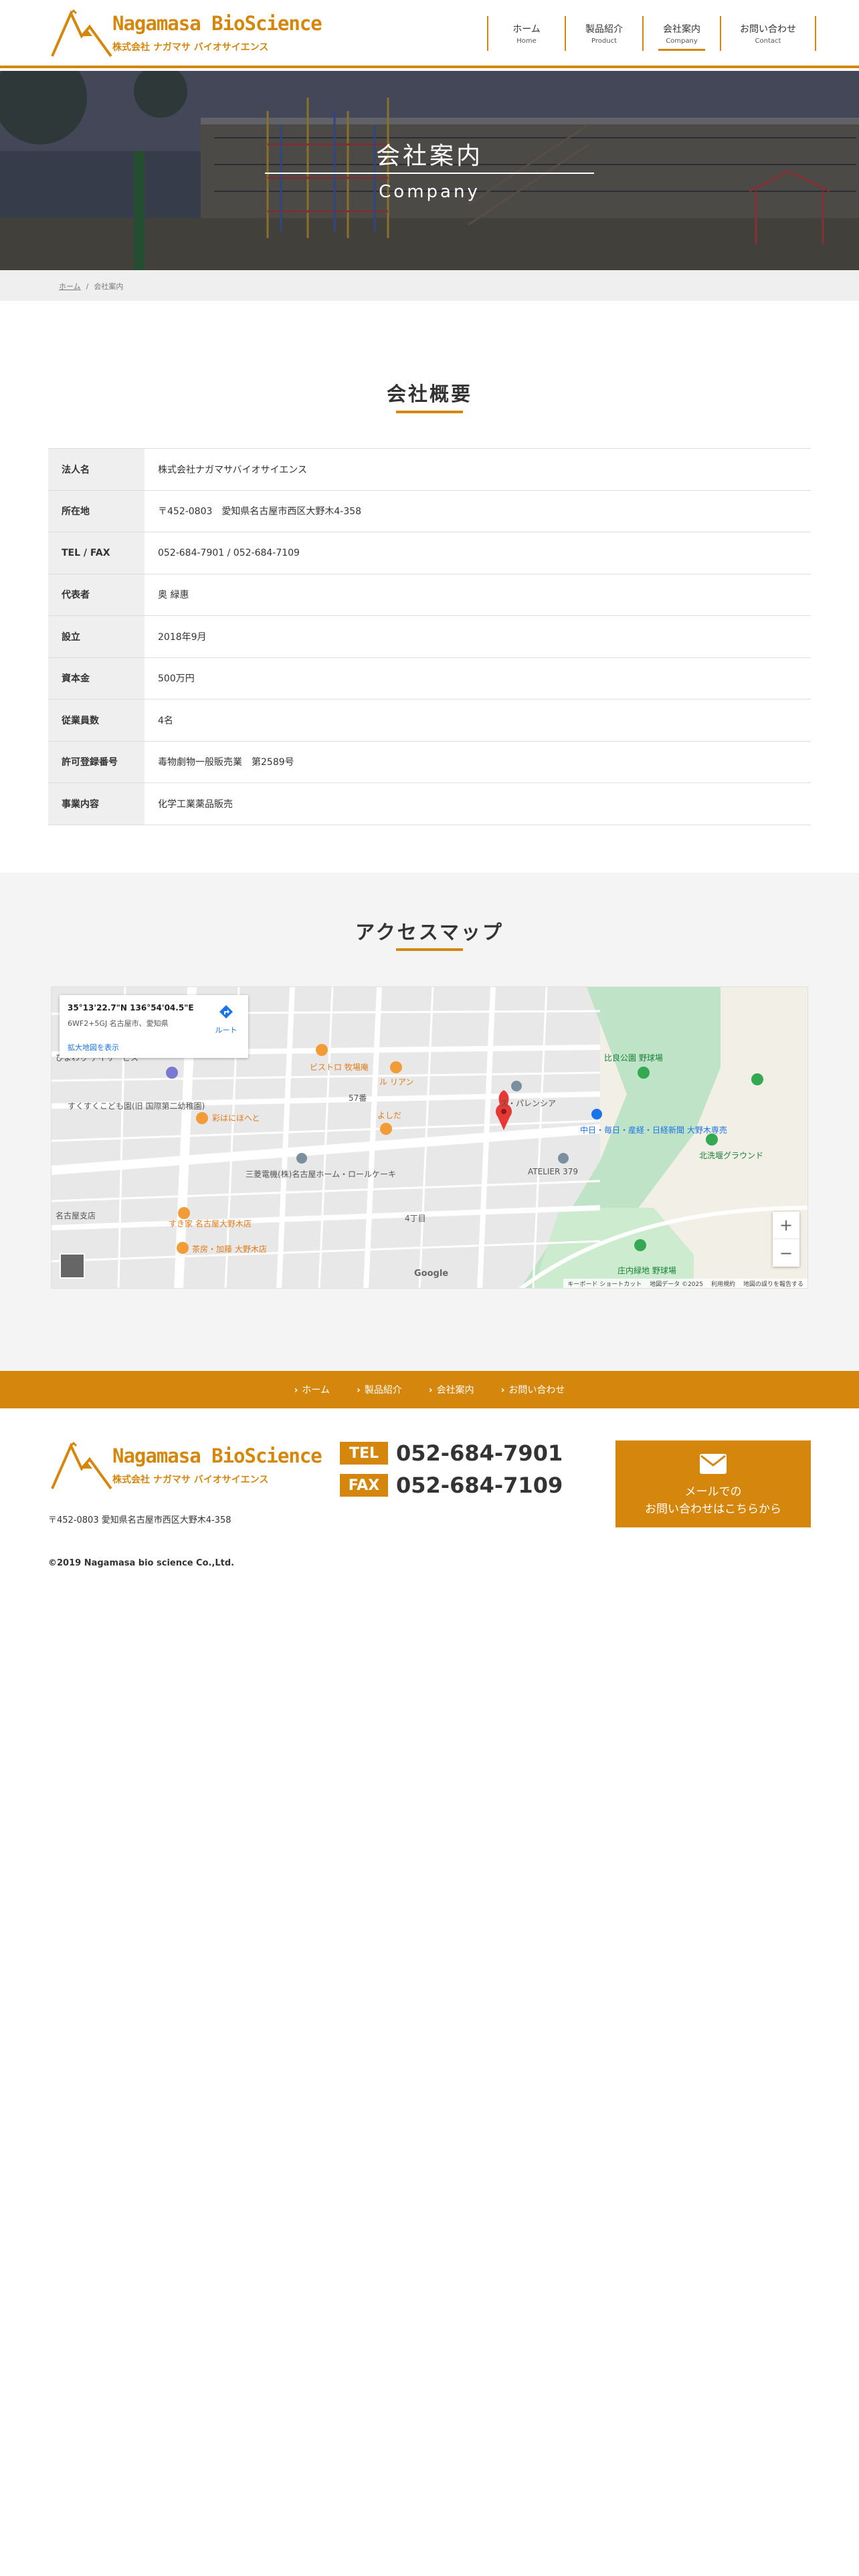 Image resolution: width=859 pixels, height=2576 pixels. What do you see at coordinates (97, 469) in the screenshot?
I see `row-label: 法人名` at bounding box center [97, 469].